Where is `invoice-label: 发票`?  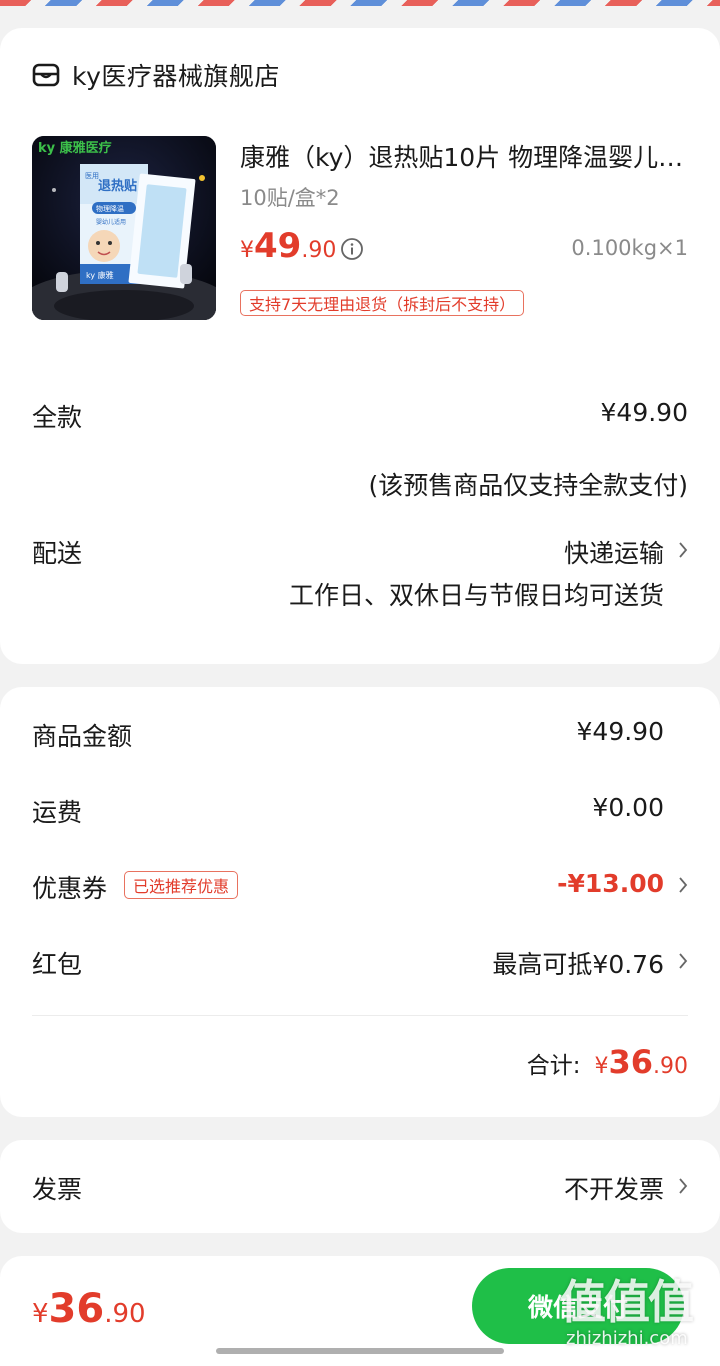
invoice-label: 发票 is located at coordinates (57, 1189).